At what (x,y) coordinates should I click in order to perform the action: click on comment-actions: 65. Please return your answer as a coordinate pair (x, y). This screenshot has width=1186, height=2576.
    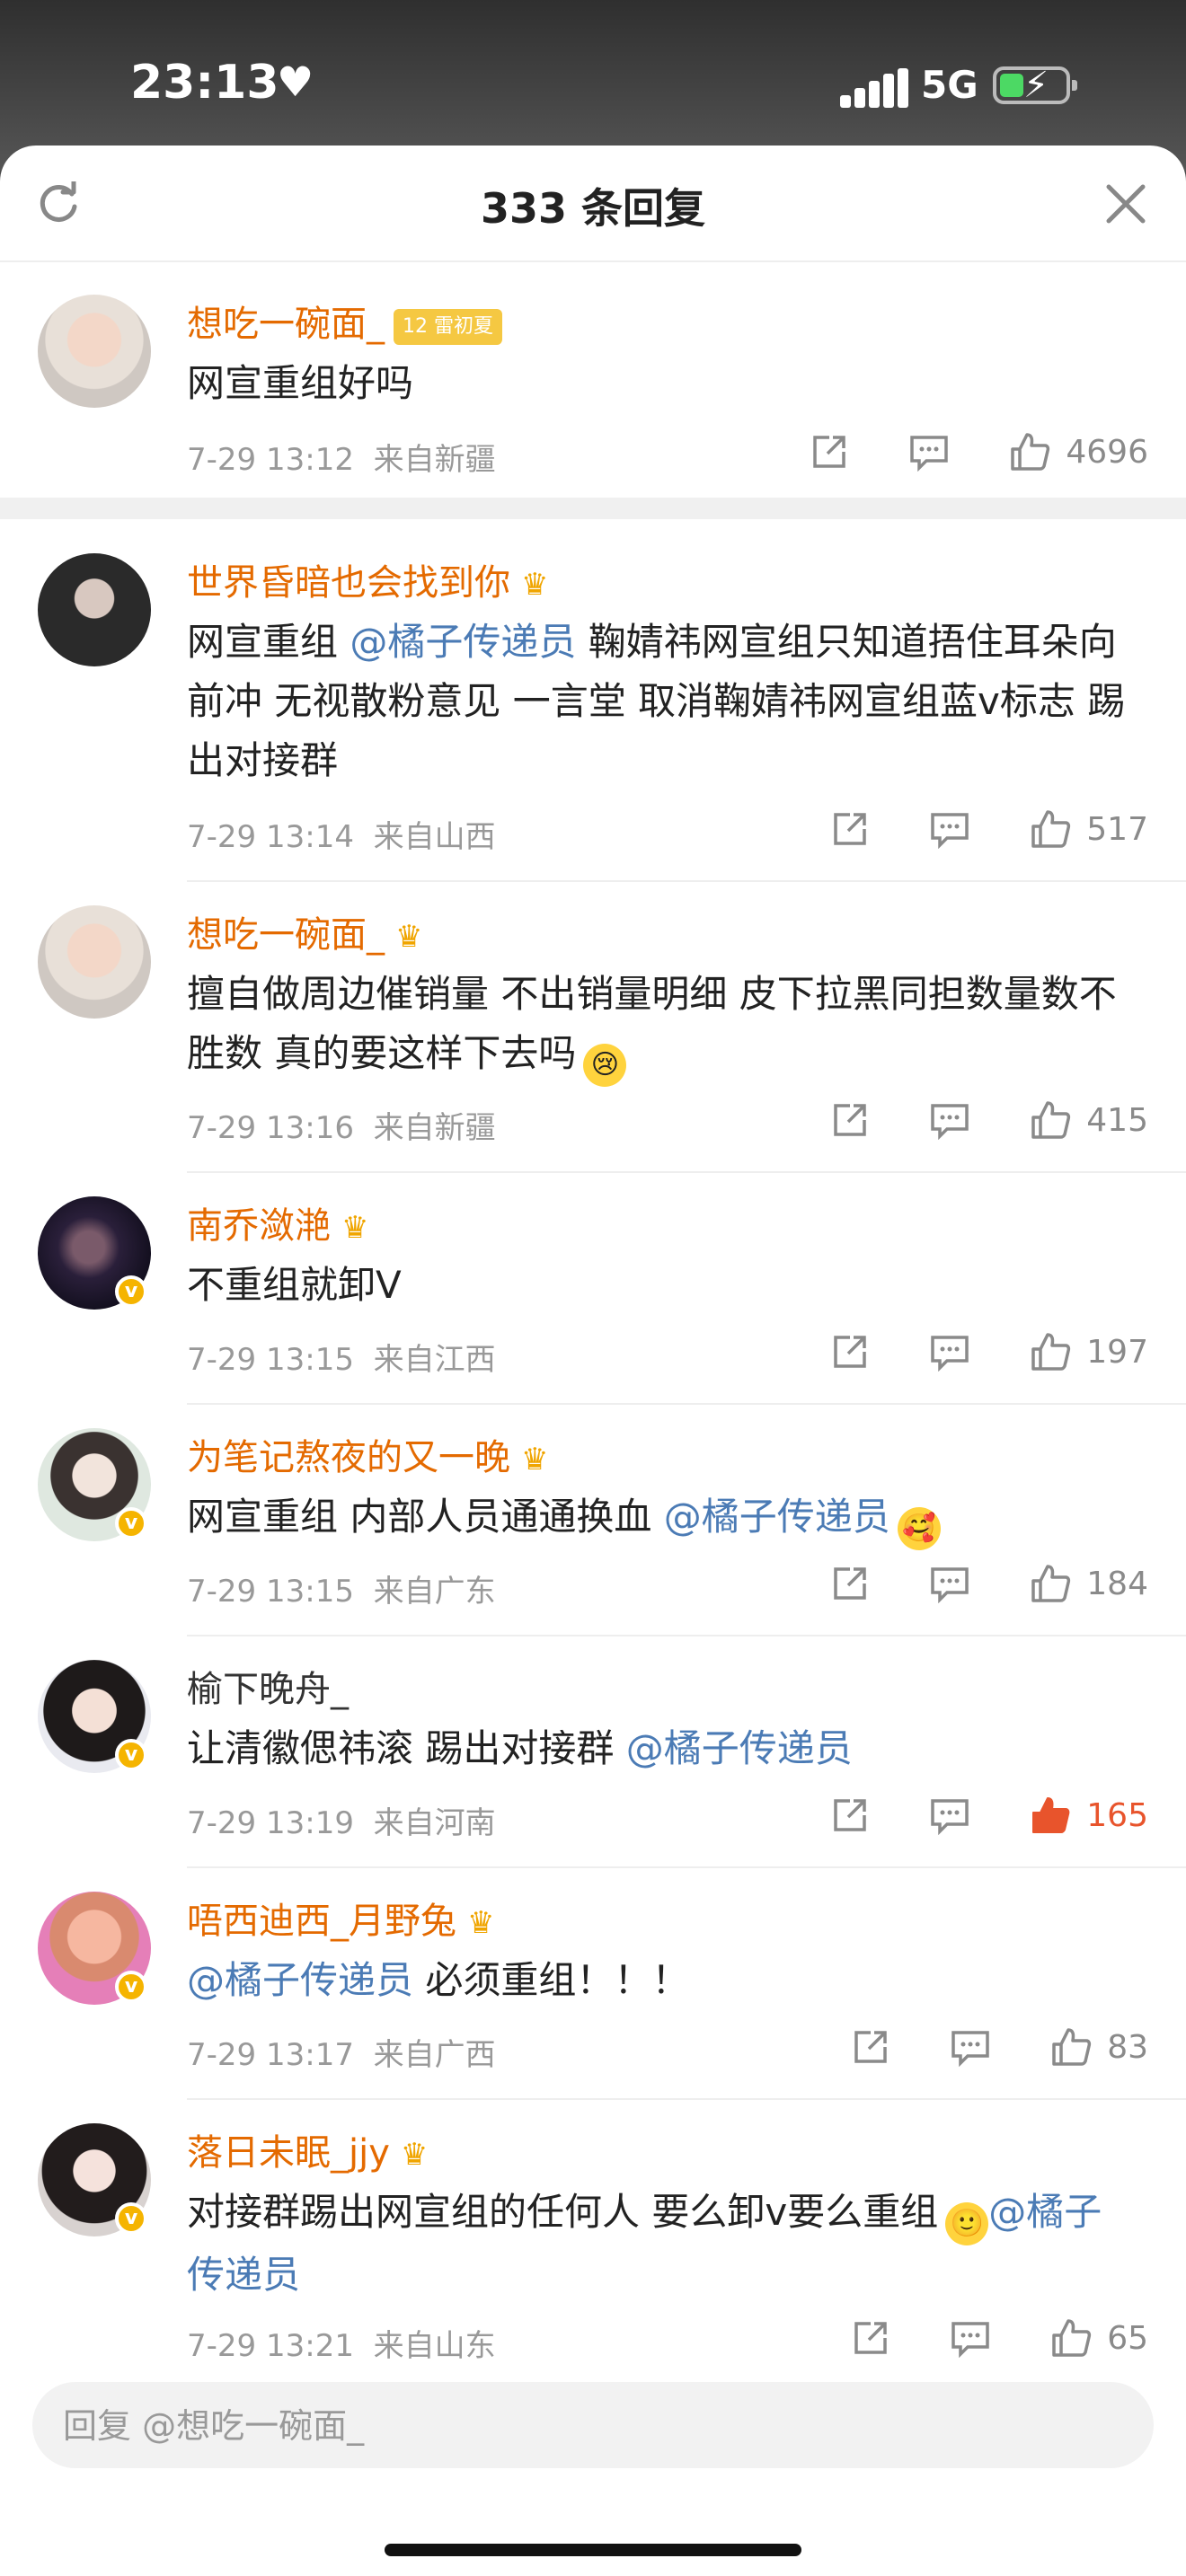
    Looking at the image, I should click on (999, 2339).